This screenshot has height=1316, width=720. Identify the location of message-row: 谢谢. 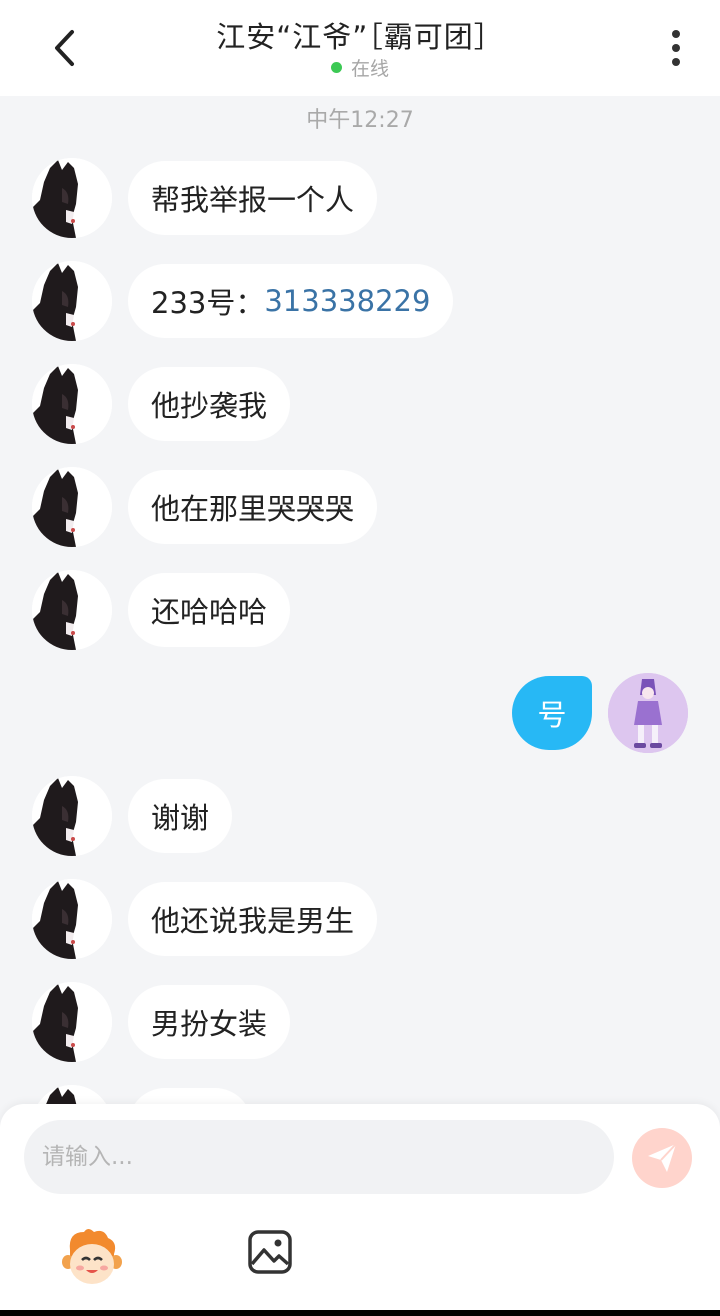
(360, 816).